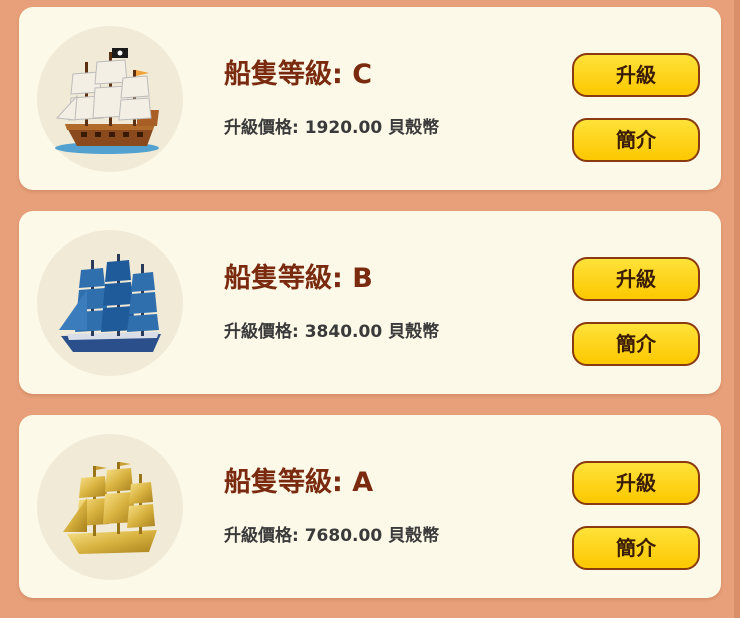 This screenshot has height=618, width=740. Describe the element at coordinates (299, 482) in the screenshot. I see `ship-grade-a: 船隻等級: A` at that location.